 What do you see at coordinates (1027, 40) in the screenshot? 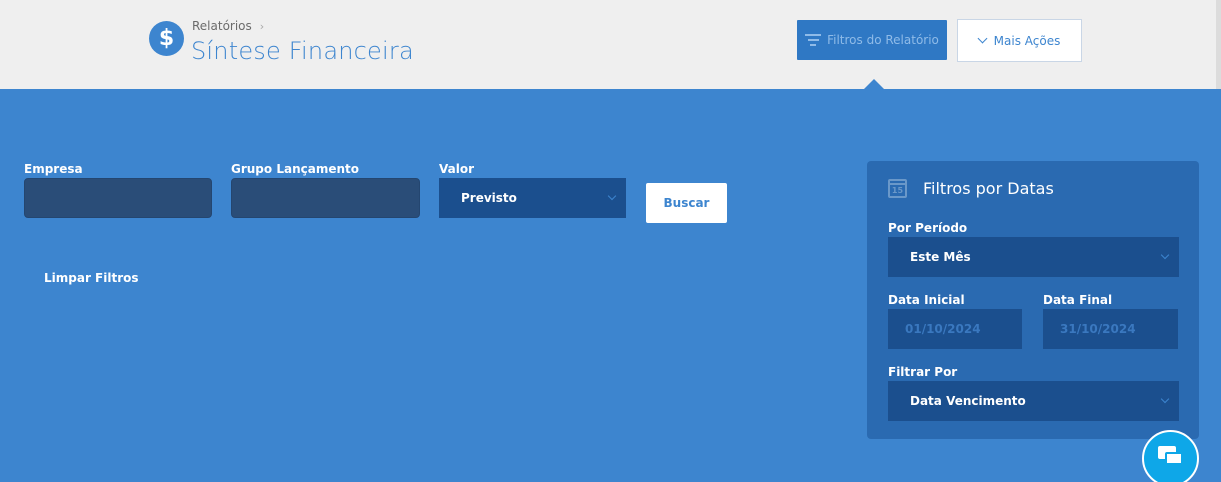
I see `more-actions-label: Mais Ações` at bounding box center [1027, 40].